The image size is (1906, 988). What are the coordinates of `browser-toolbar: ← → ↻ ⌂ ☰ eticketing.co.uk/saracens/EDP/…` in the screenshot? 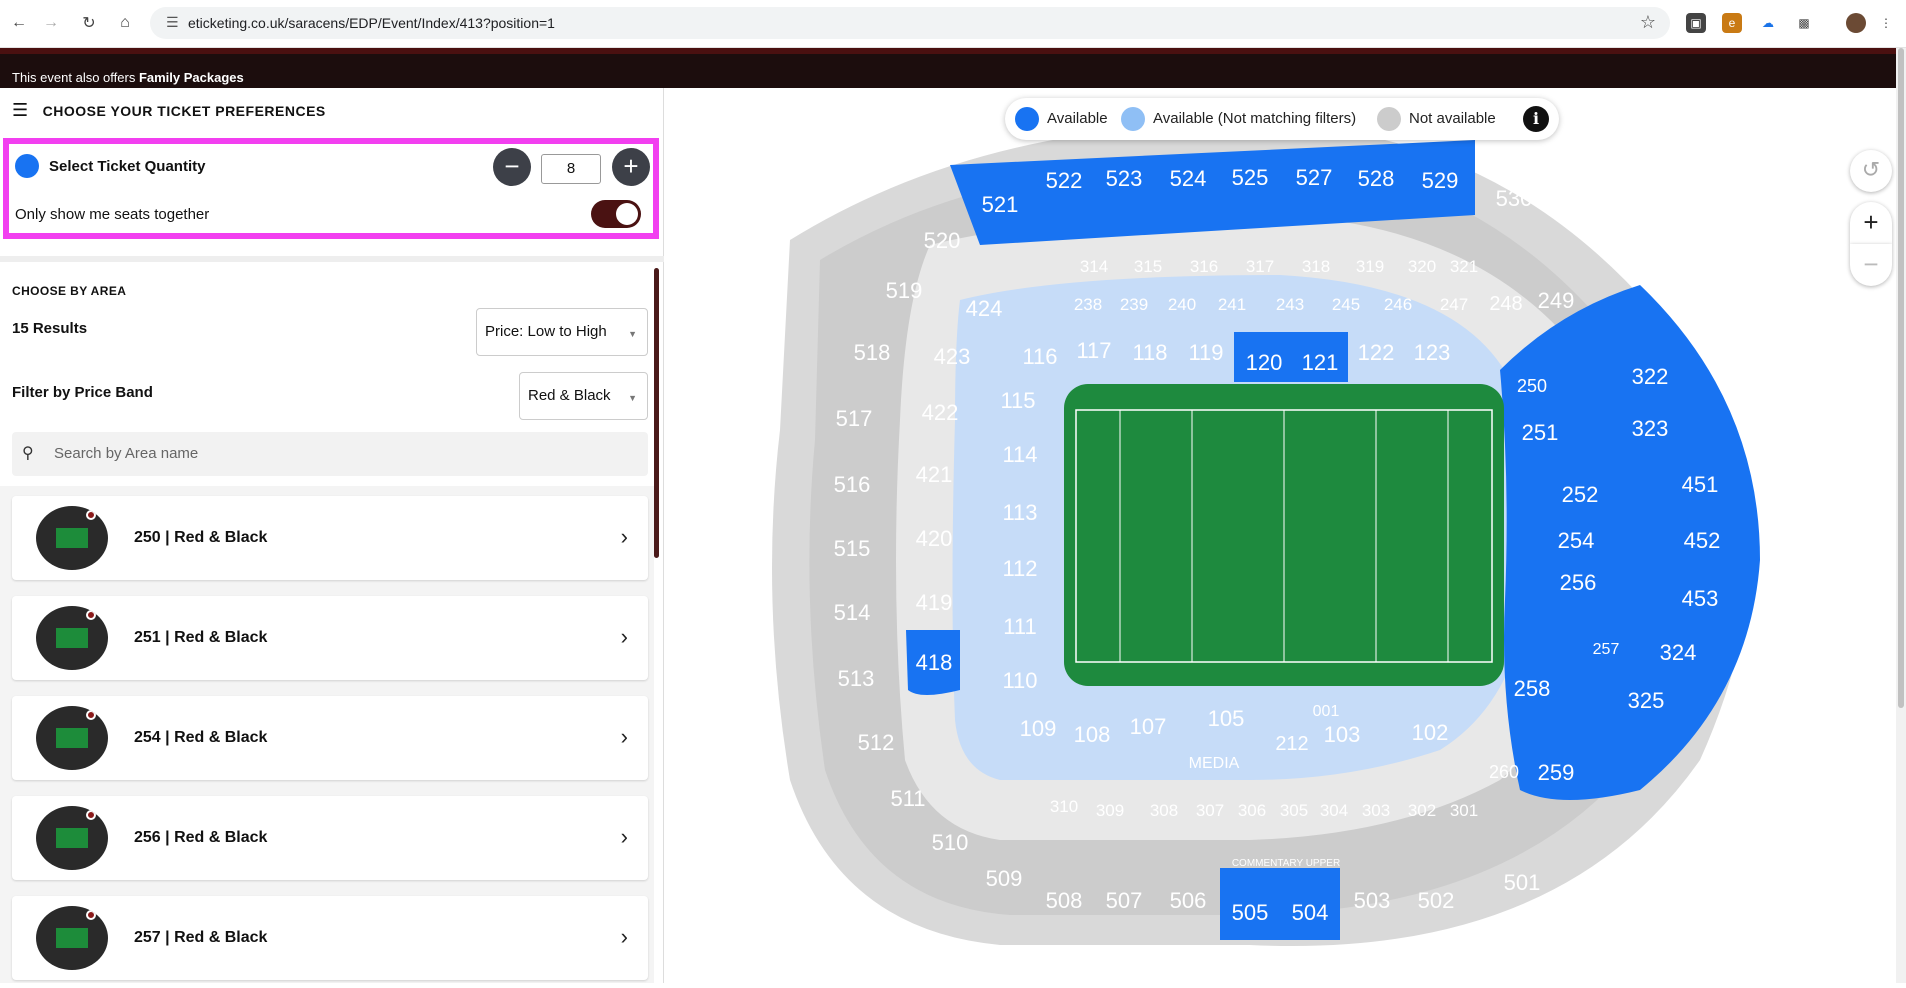 It's located at (953, 24).